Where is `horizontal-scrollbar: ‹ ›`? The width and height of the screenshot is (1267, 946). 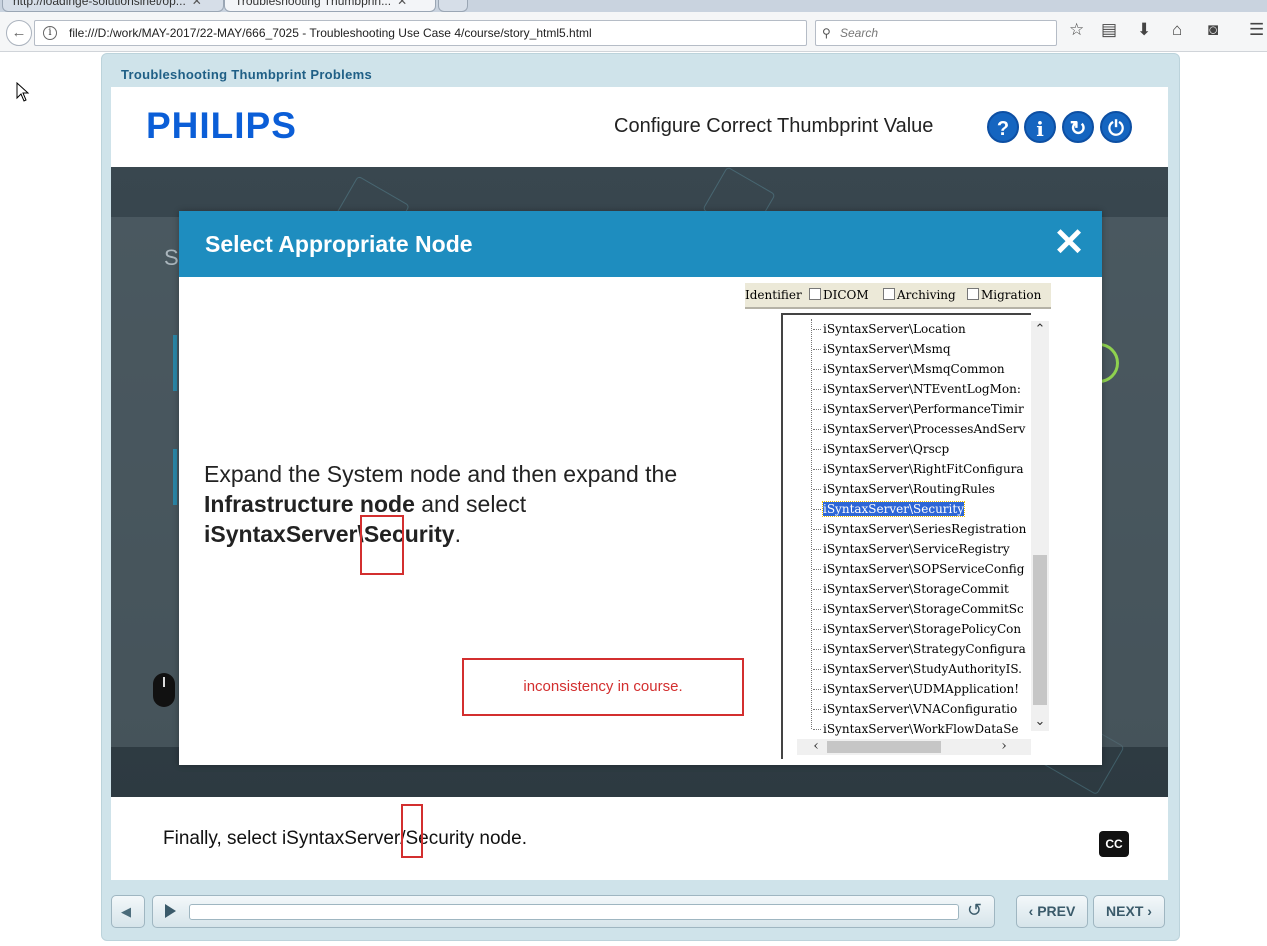
horizontal-scrollbar: ‹ › is located at coordinates (914, 746).